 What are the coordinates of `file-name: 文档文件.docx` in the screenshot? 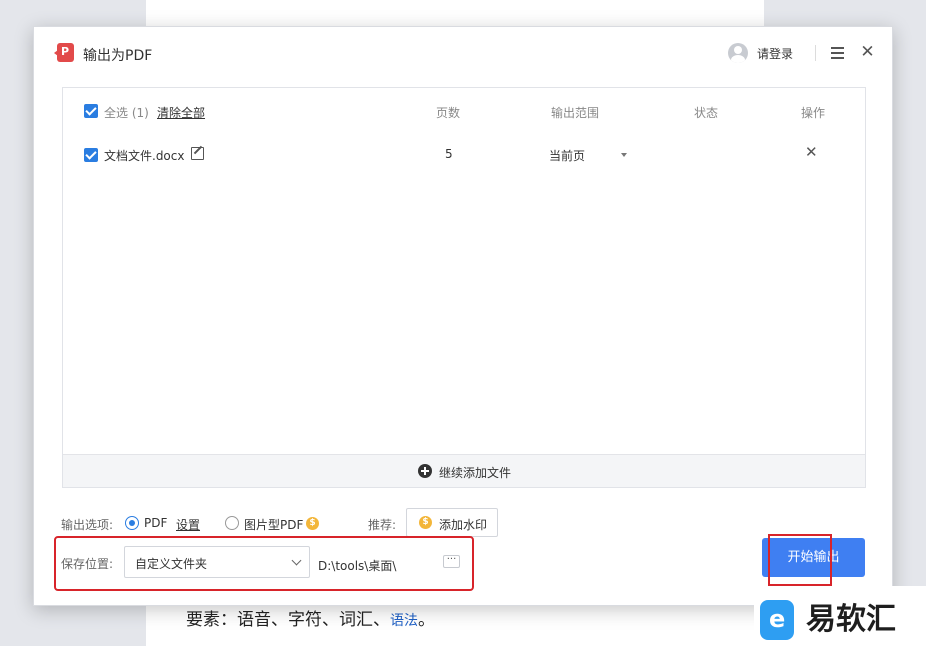 It's located at (144, 156).